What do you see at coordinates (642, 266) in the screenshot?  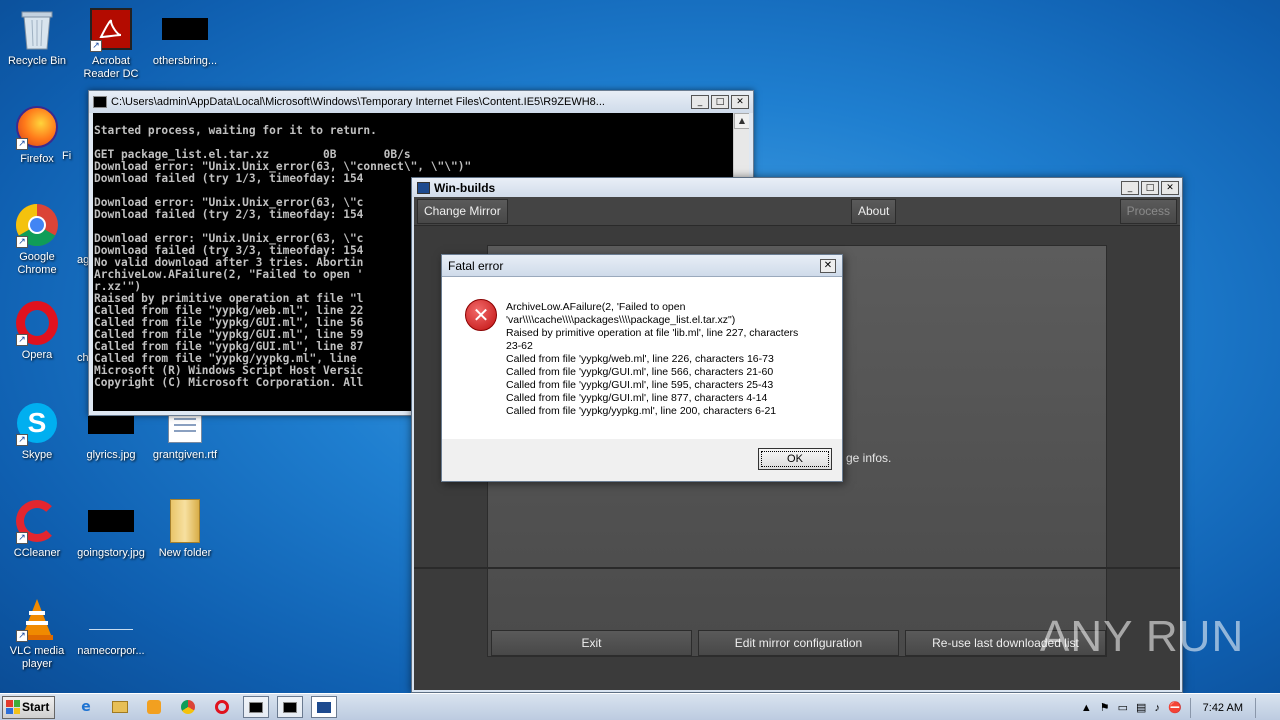 I see `dialog-titlebar: Fatal error ✕` at bounding box center [642, 266].